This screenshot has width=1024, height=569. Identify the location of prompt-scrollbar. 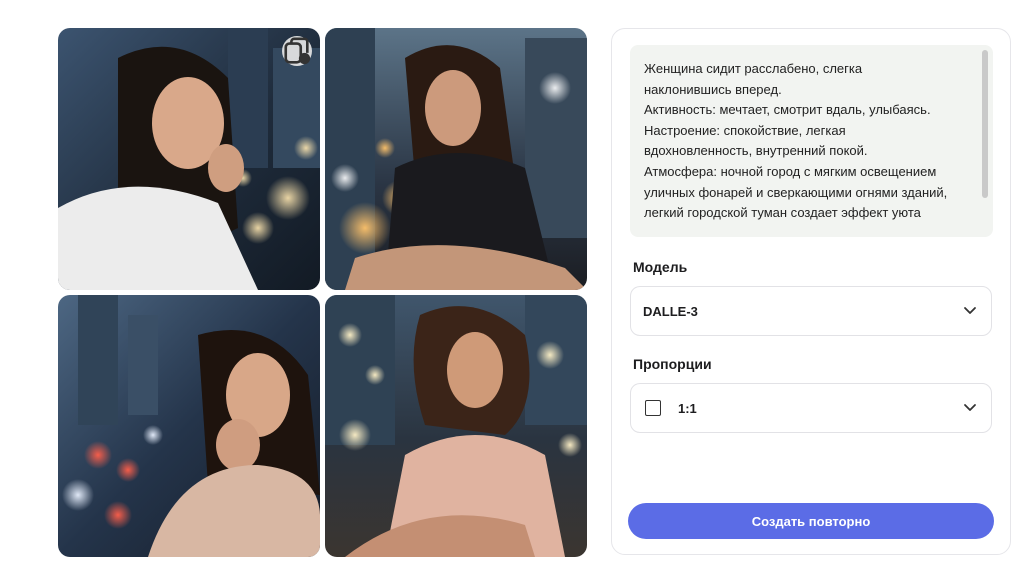
(985, 124).